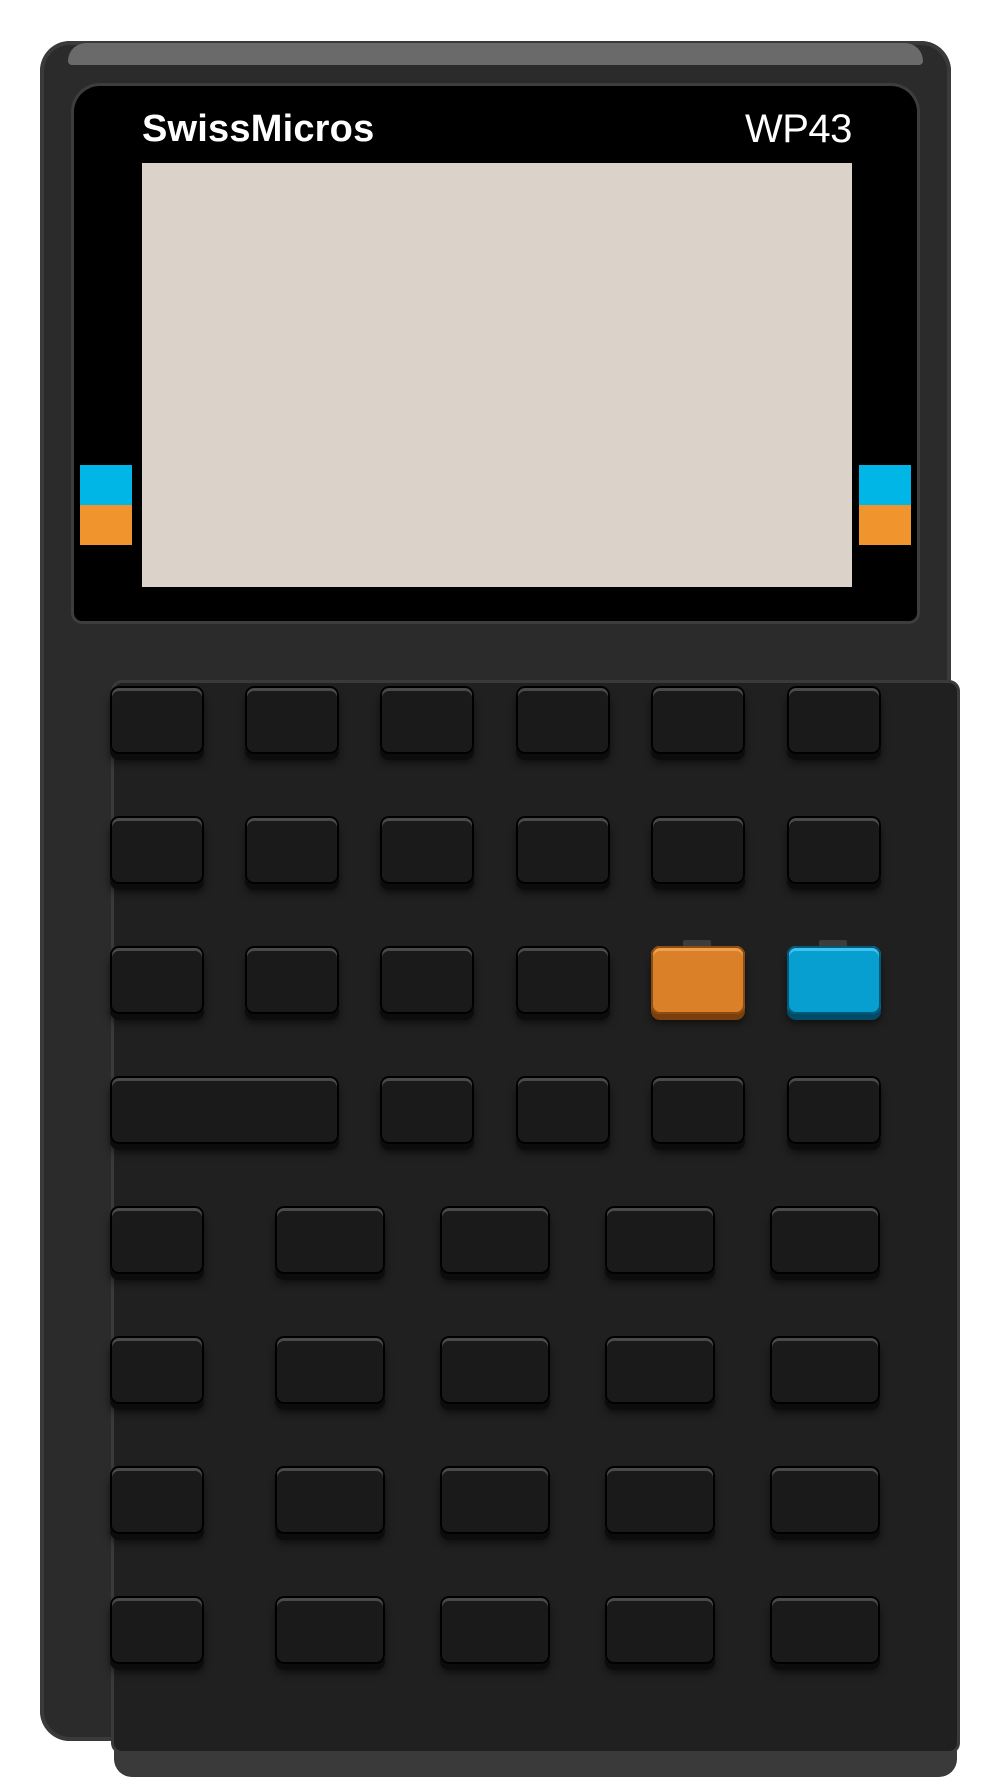  I want to click on brand-label: SwissMicros, so click(258, 129).